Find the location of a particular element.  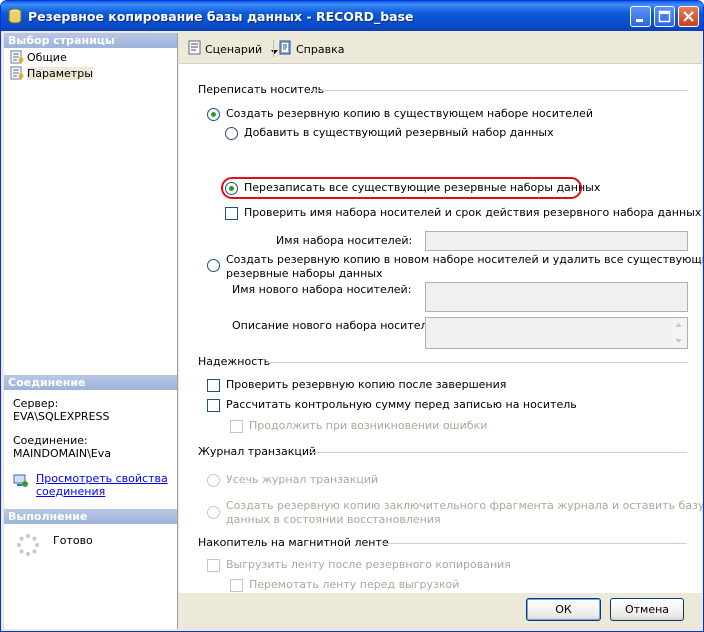

append-radio is located at coordinates (231, 133).